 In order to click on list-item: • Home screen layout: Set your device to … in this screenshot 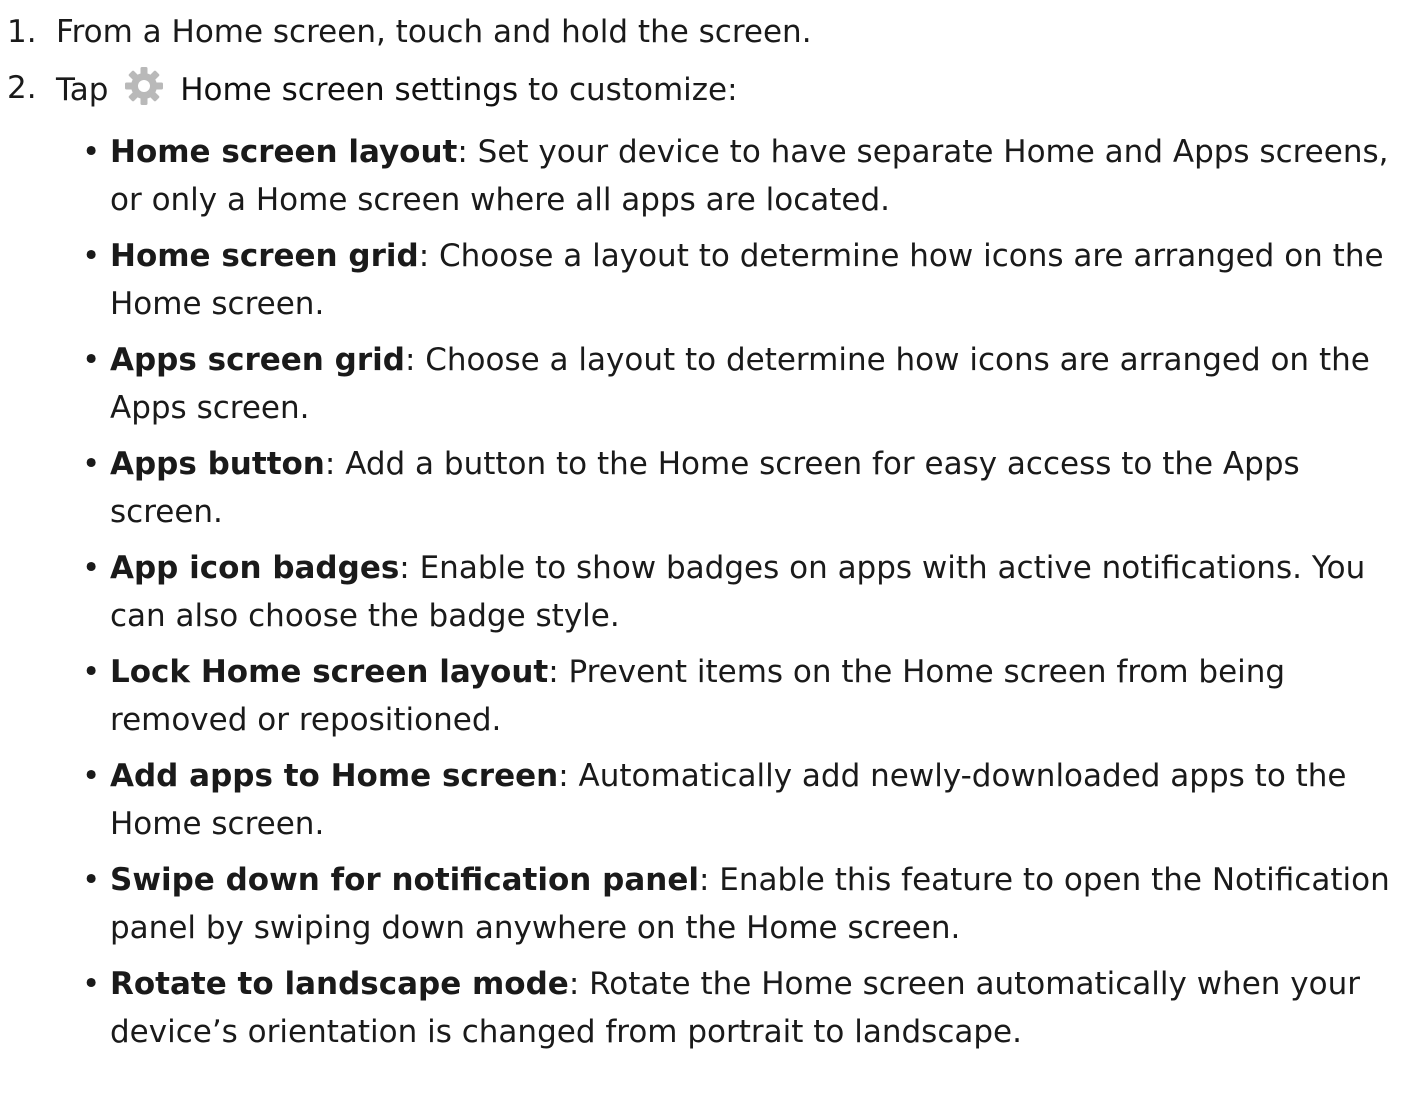, I will do `click(709, 176)`.